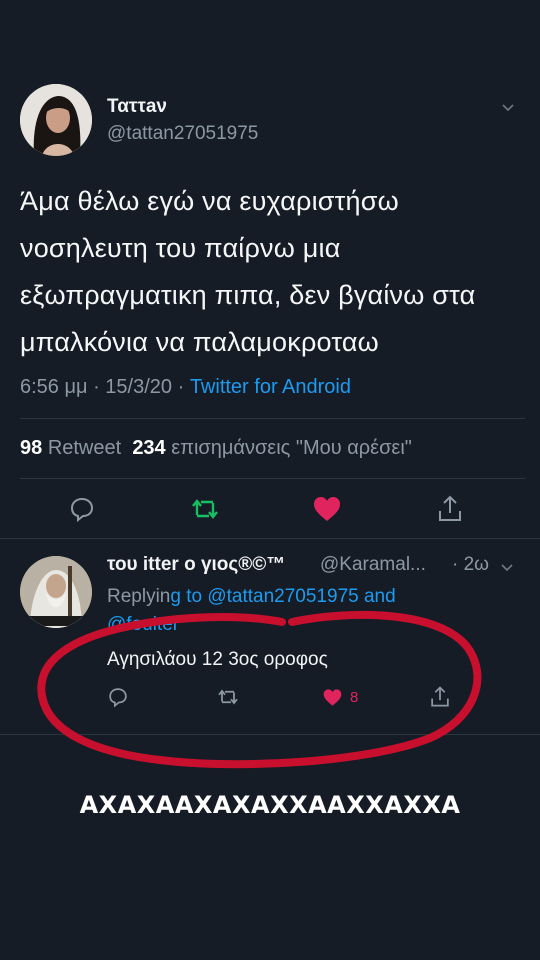 This screenshot has width=540, height=960. Describe the element at coordinates (291, 448) in the screenshot. I see `like-label: επισημάνσεις "Μου αρέσει"` at that location.